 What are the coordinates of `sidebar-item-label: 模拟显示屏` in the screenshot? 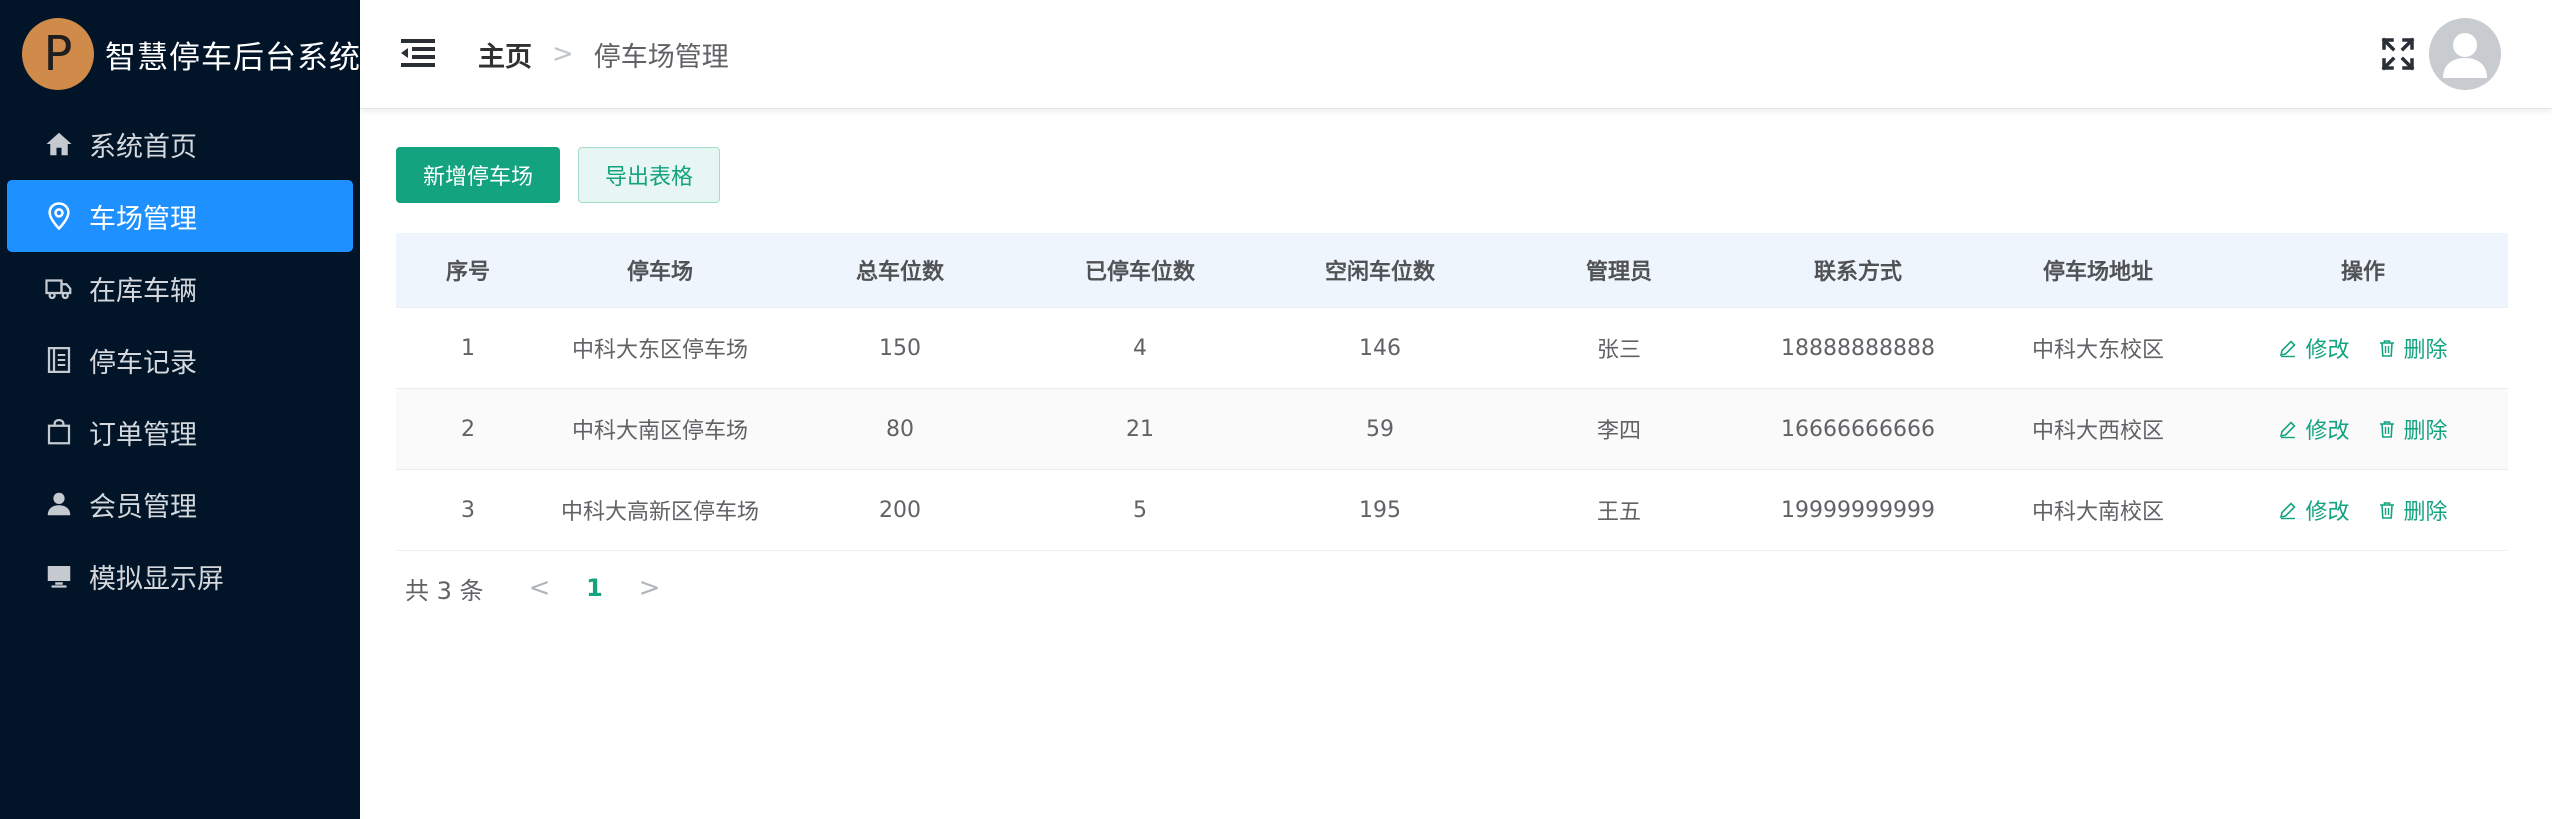 It's located at (156, 579).